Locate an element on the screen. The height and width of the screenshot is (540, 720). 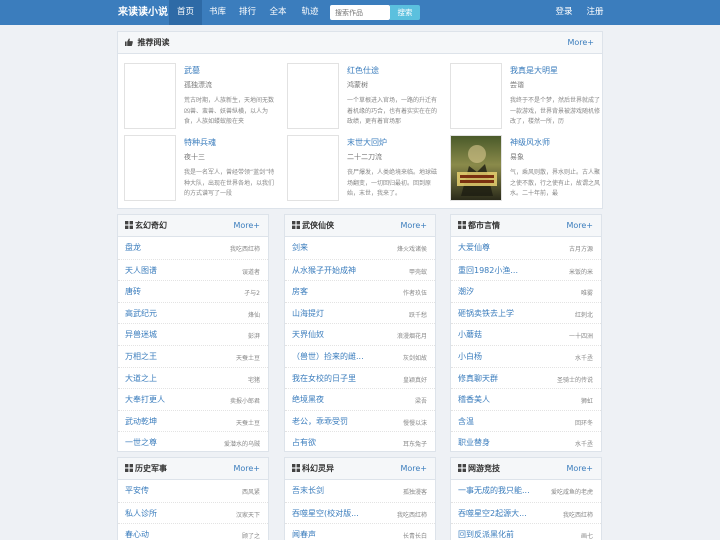
book-title: 末世大回炉 is located at coordinates (367, 142).